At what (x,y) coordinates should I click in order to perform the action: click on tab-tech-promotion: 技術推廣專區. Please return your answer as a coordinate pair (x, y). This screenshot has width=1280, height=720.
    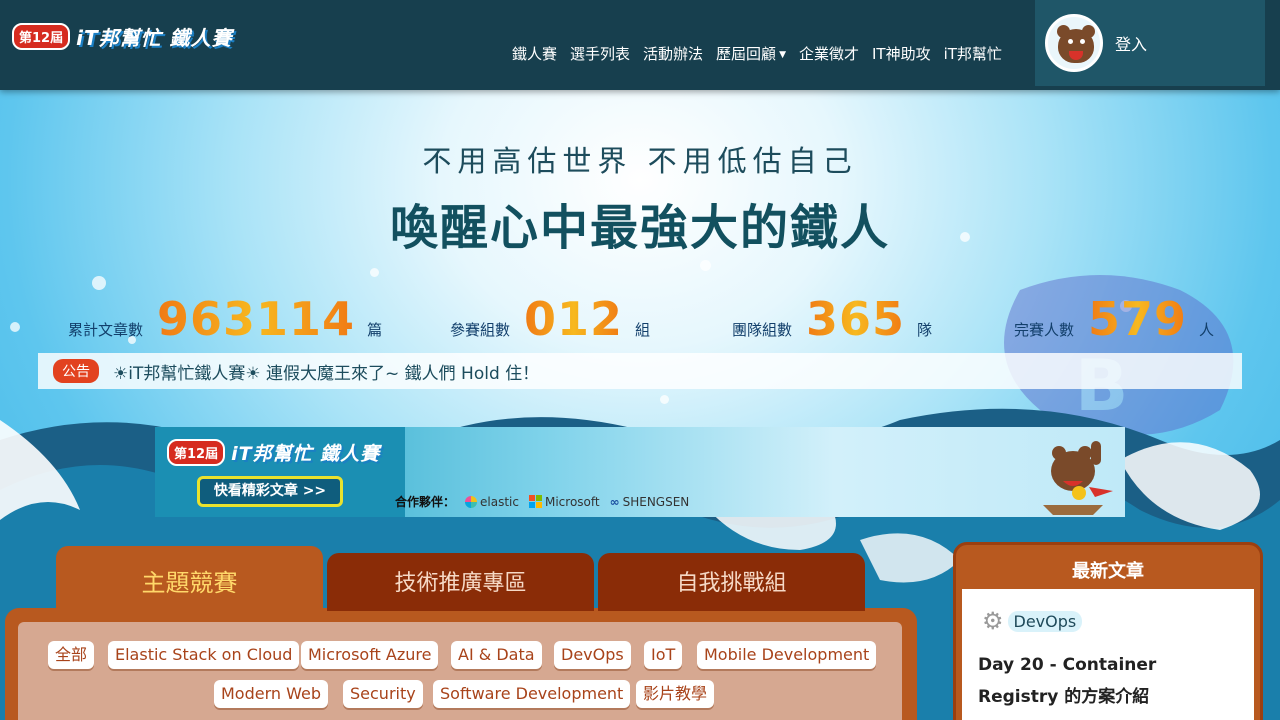
    Looking at the image, I should click on (460, 582).